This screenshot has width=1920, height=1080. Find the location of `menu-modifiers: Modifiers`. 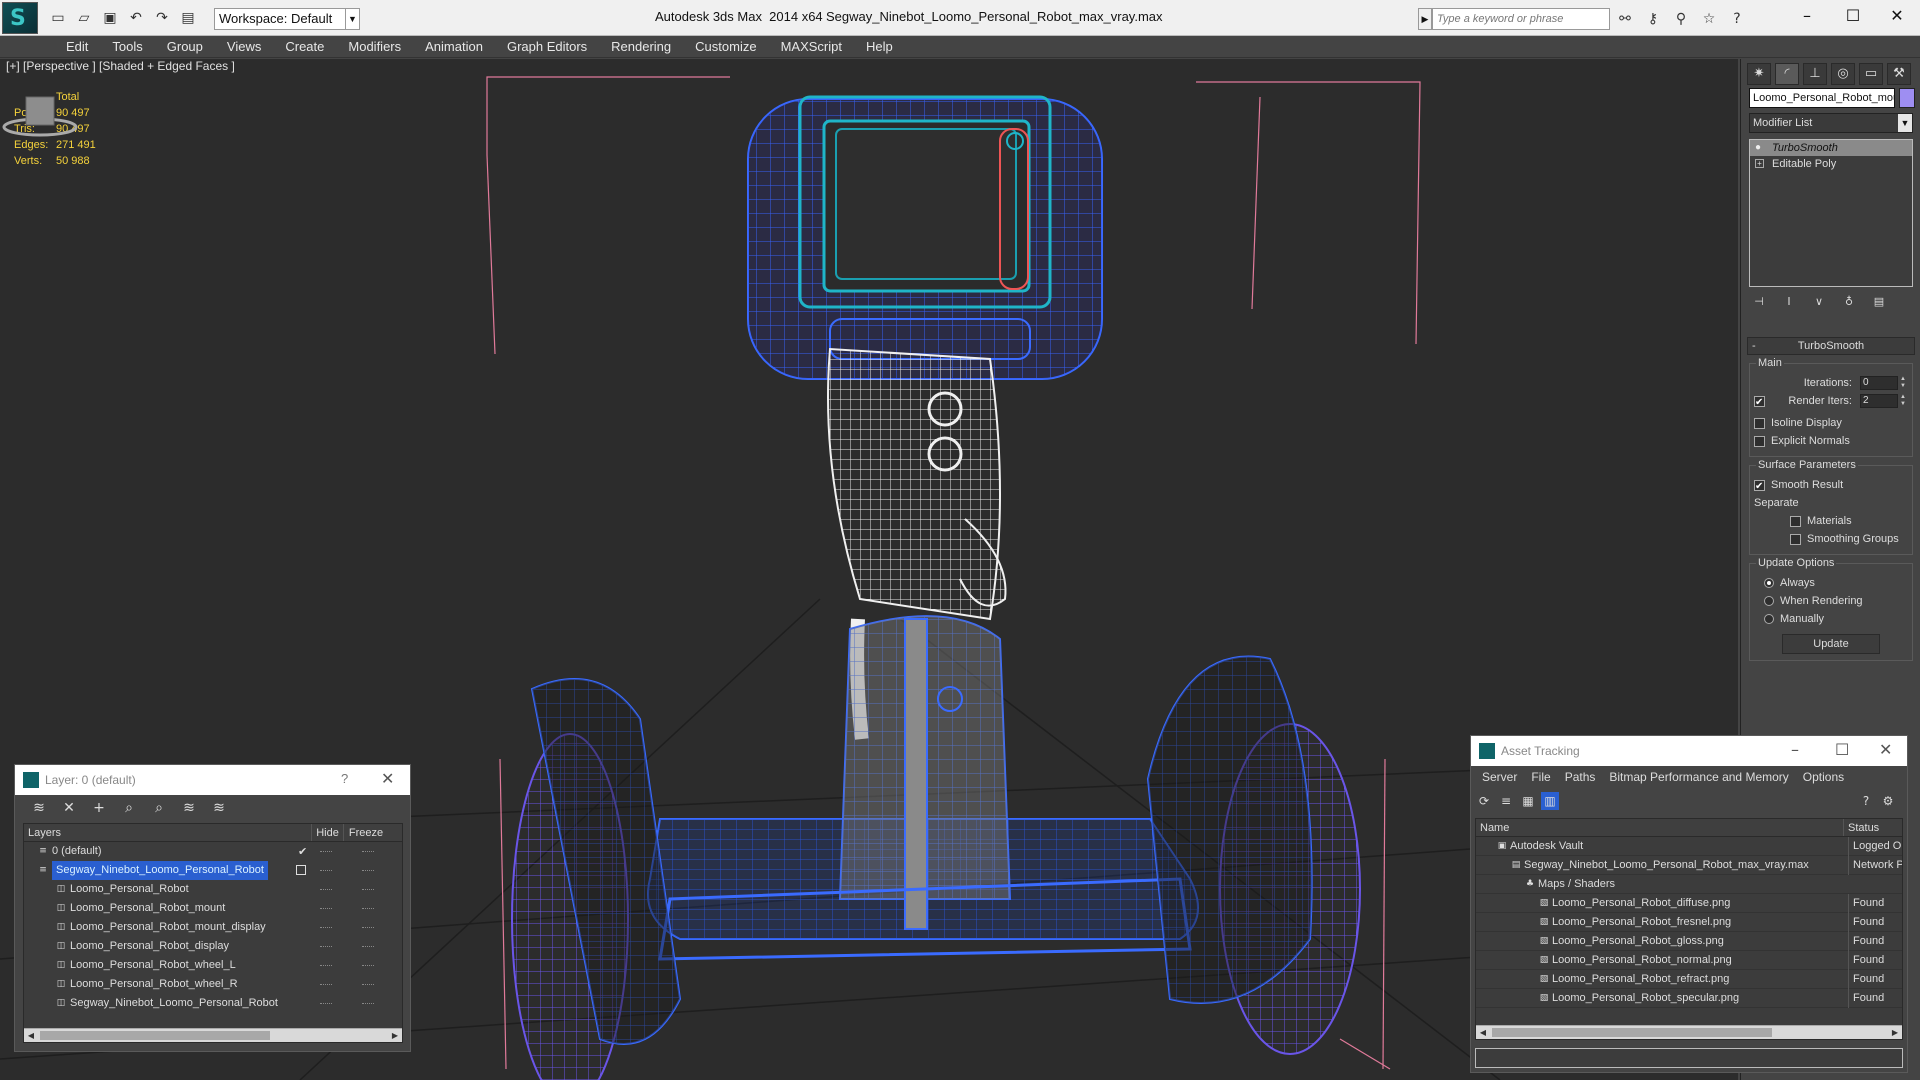

menu-modifiers: Modifiers is located at coordinates (374, 47).